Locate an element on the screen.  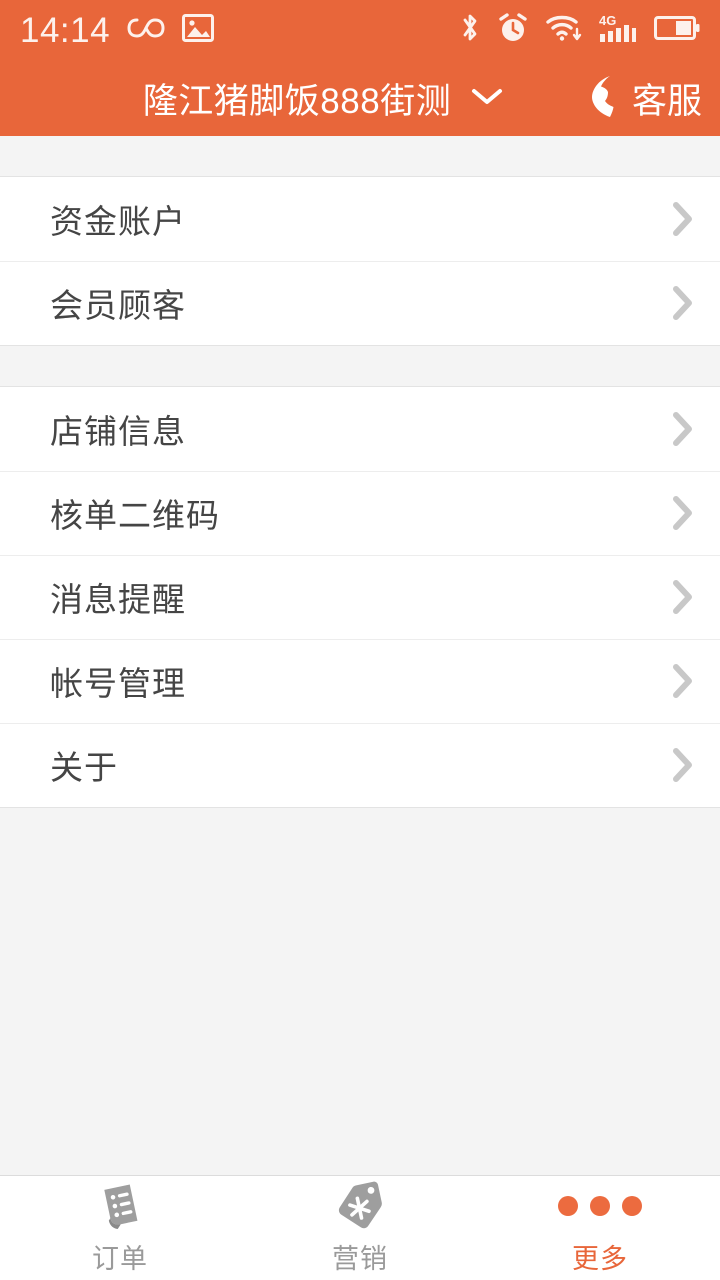
menu-item-account-management: 帐号管理 is located at coordinates (360, 681).